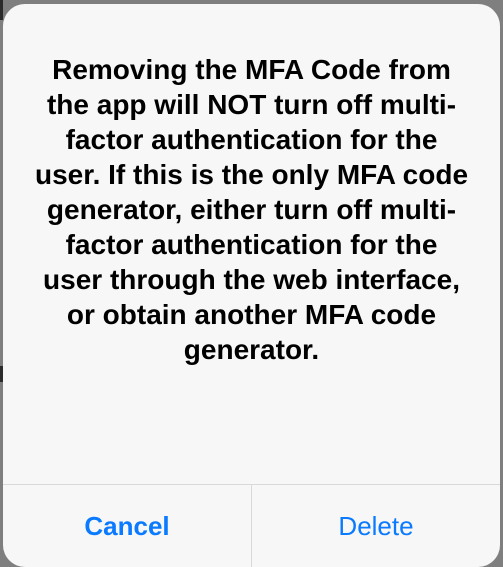 The width and height of the screenshot is (503, 567). What do you see at coordinates (1, 10) in the screenshot?
I see `backdrop-edge` at bounding box center [1, 10].